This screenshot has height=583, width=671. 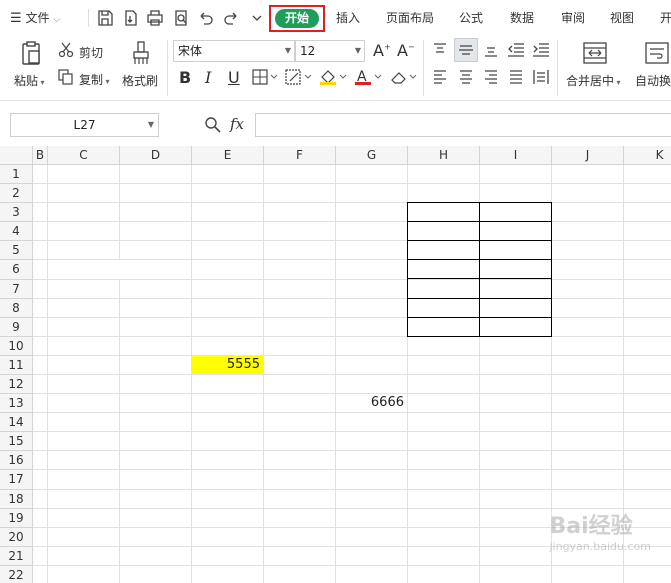 I want to click on select-all-corner, so click(x=16, y=155).